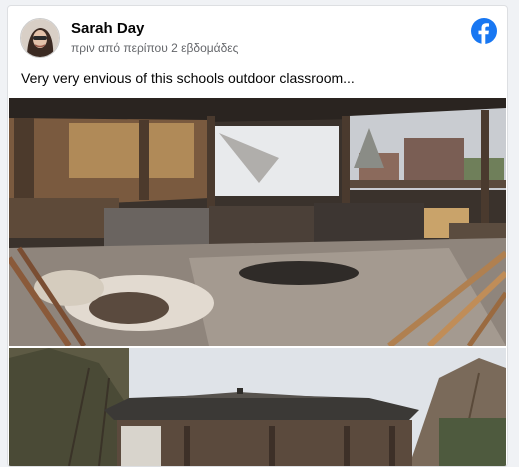 Image resolution: width=519 pixels, height=467 pixels. What do you see at coordinates (154, 48) in the screenshot?
I see `post-timestamp: πριν από περίπου 2 εβδομάδες` at bounding box center [154, 48].